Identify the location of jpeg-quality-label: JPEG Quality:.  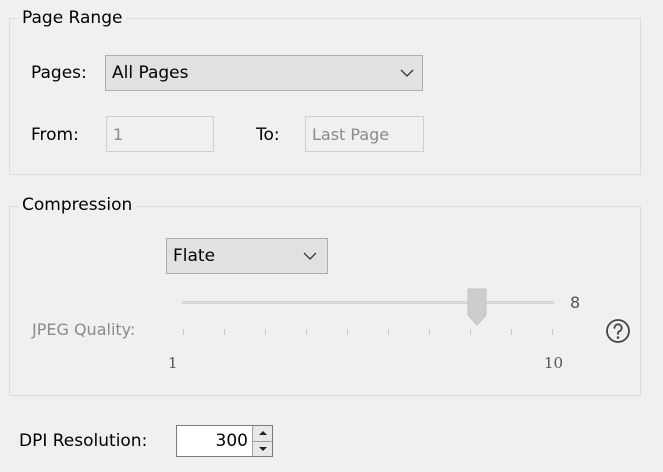
(84, 329).